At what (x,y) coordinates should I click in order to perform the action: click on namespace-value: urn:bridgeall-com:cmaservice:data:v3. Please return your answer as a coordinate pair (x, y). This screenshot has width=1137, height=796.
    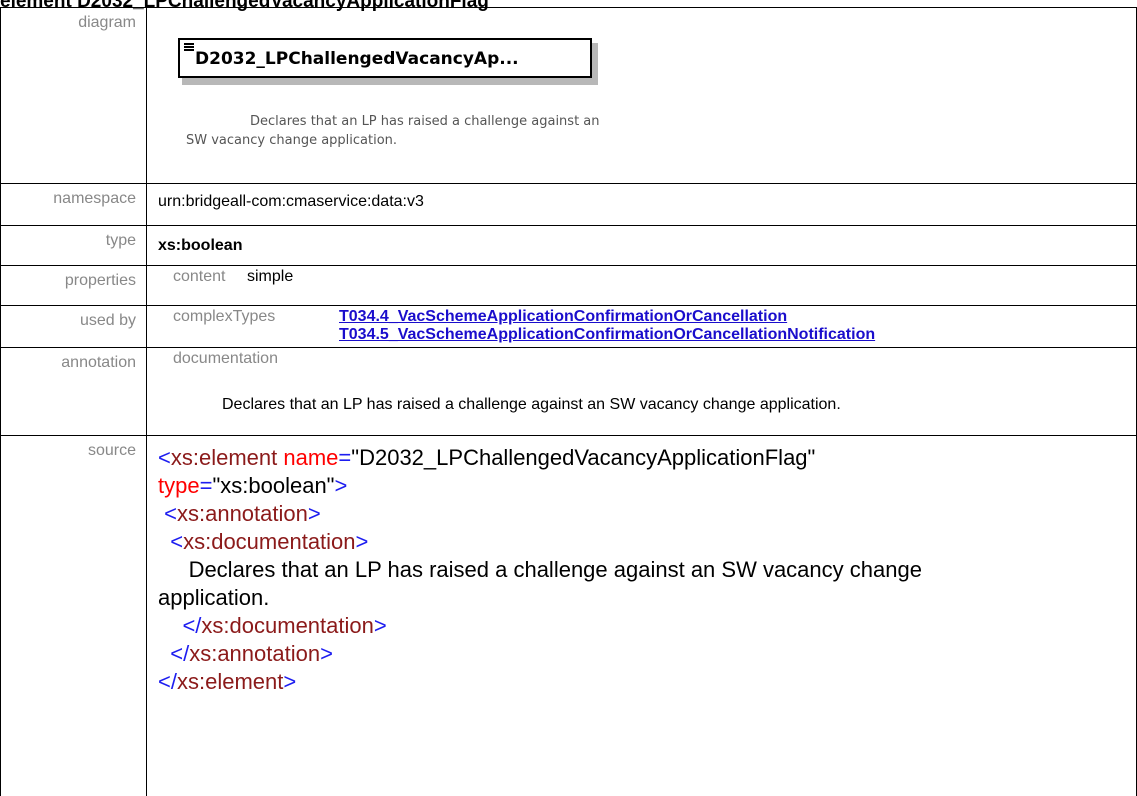
    Looking at the image, I should click on (291, 201).